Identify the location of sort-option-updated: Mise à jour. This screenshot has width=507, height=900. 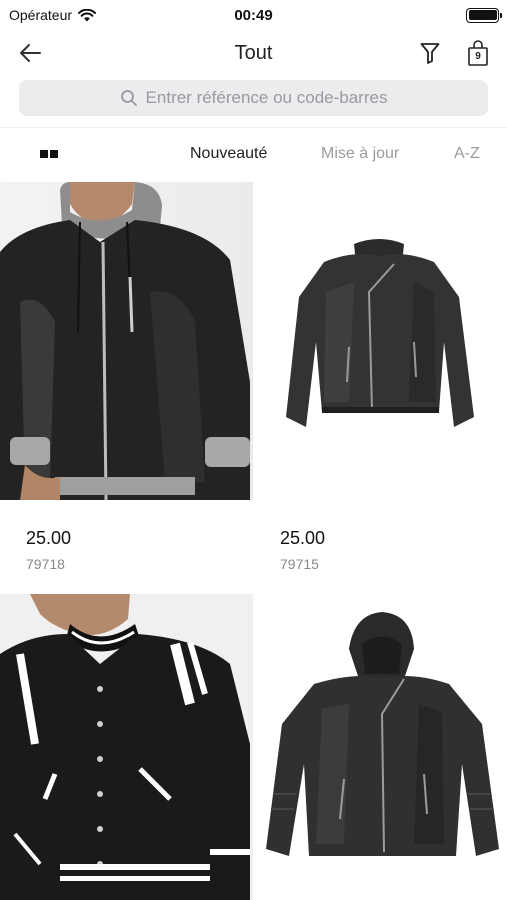
(360, 154).